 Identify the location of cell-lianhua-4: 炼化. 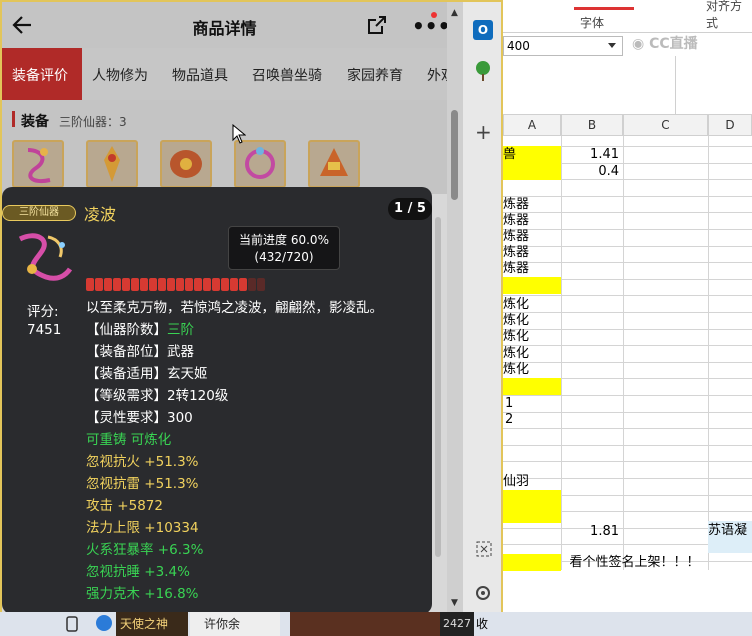
(532, 353).